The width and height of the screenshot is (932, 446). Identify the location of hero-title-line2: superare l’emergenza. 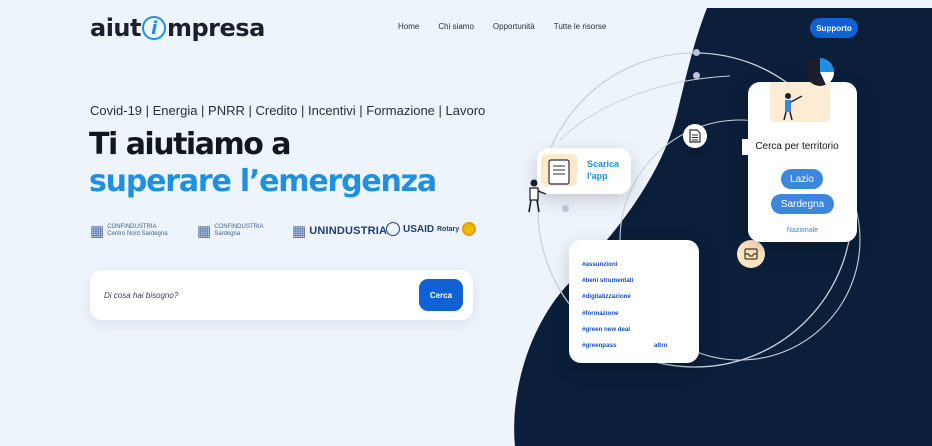
(263, 181).